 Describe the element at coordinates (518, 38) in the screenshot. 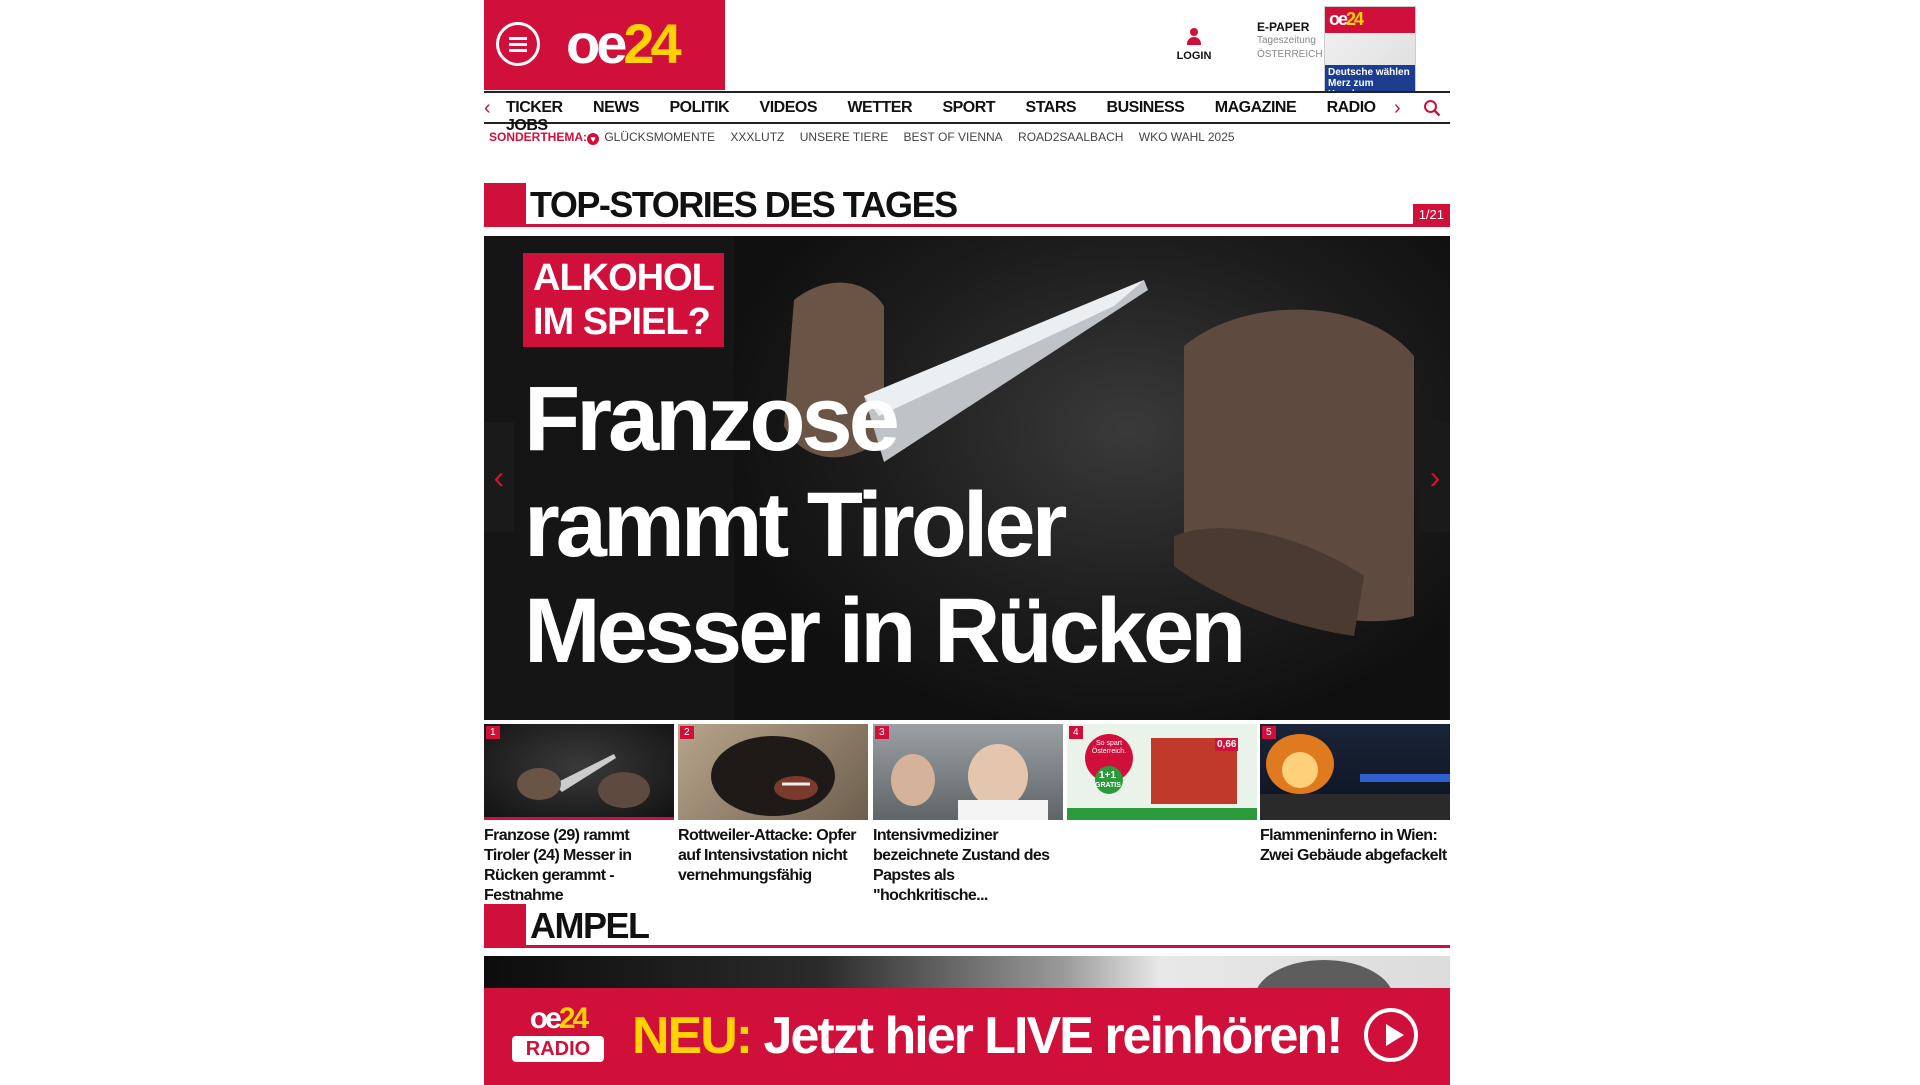

I see `hamburger-icon` at that location.